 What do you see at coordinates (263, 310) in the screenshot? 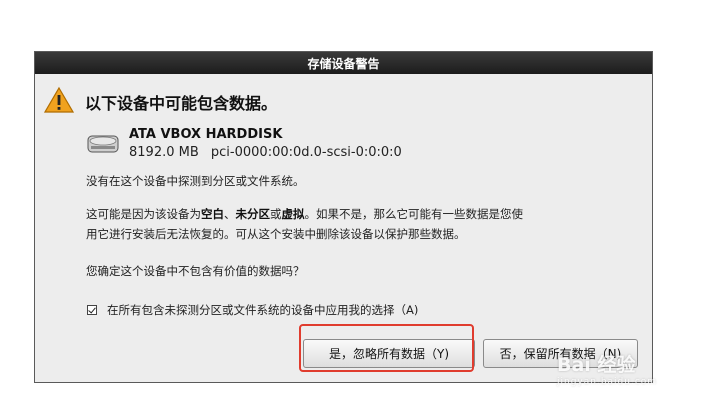
I see `apply-all-label: 在所有包含未探测分区或文件系统的设备中应用我的选择（A)` at bounding box center [263, 310].